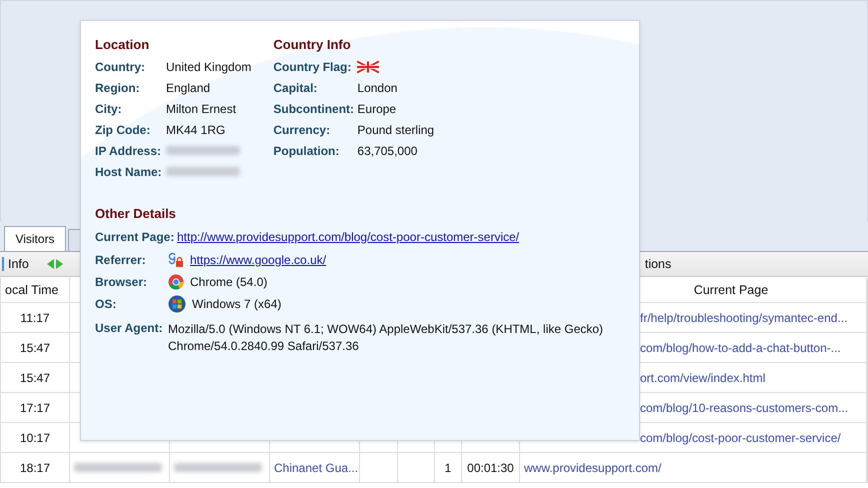  I want to click on field-value: United Kingdom, so click(209, 67).